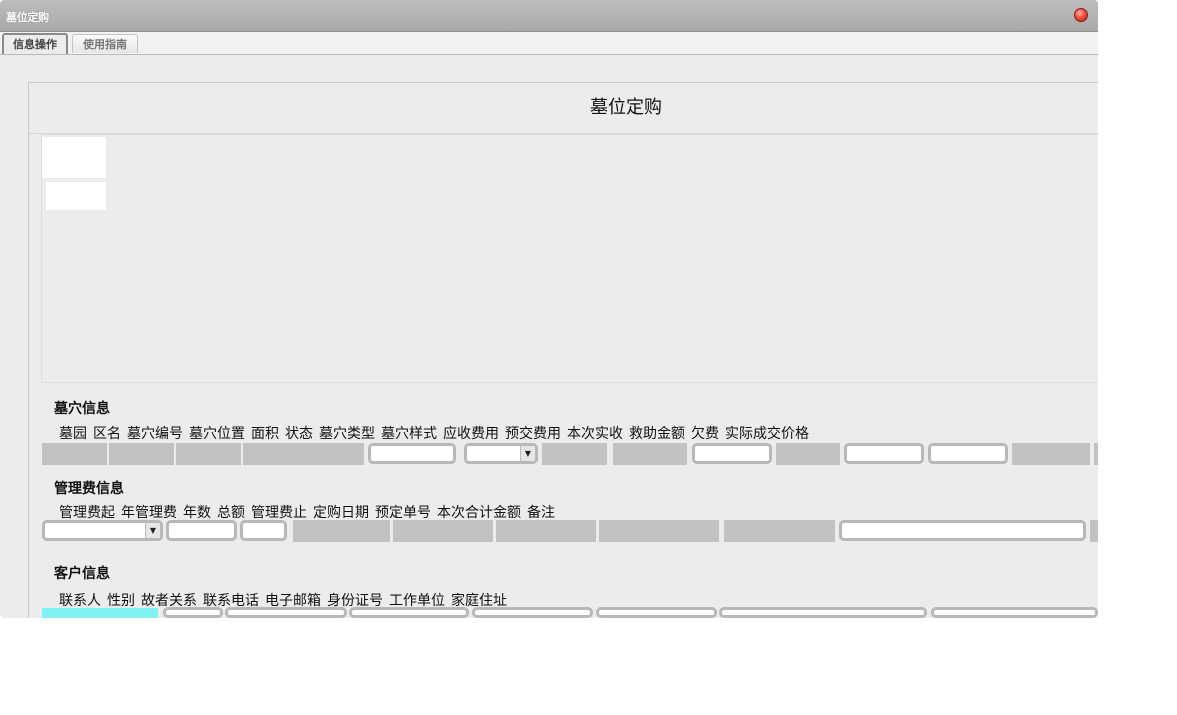  What do you see at coordinates (1094, 531) in the screenshot?
I see `field-extra` at bounding box center [1094, 531].